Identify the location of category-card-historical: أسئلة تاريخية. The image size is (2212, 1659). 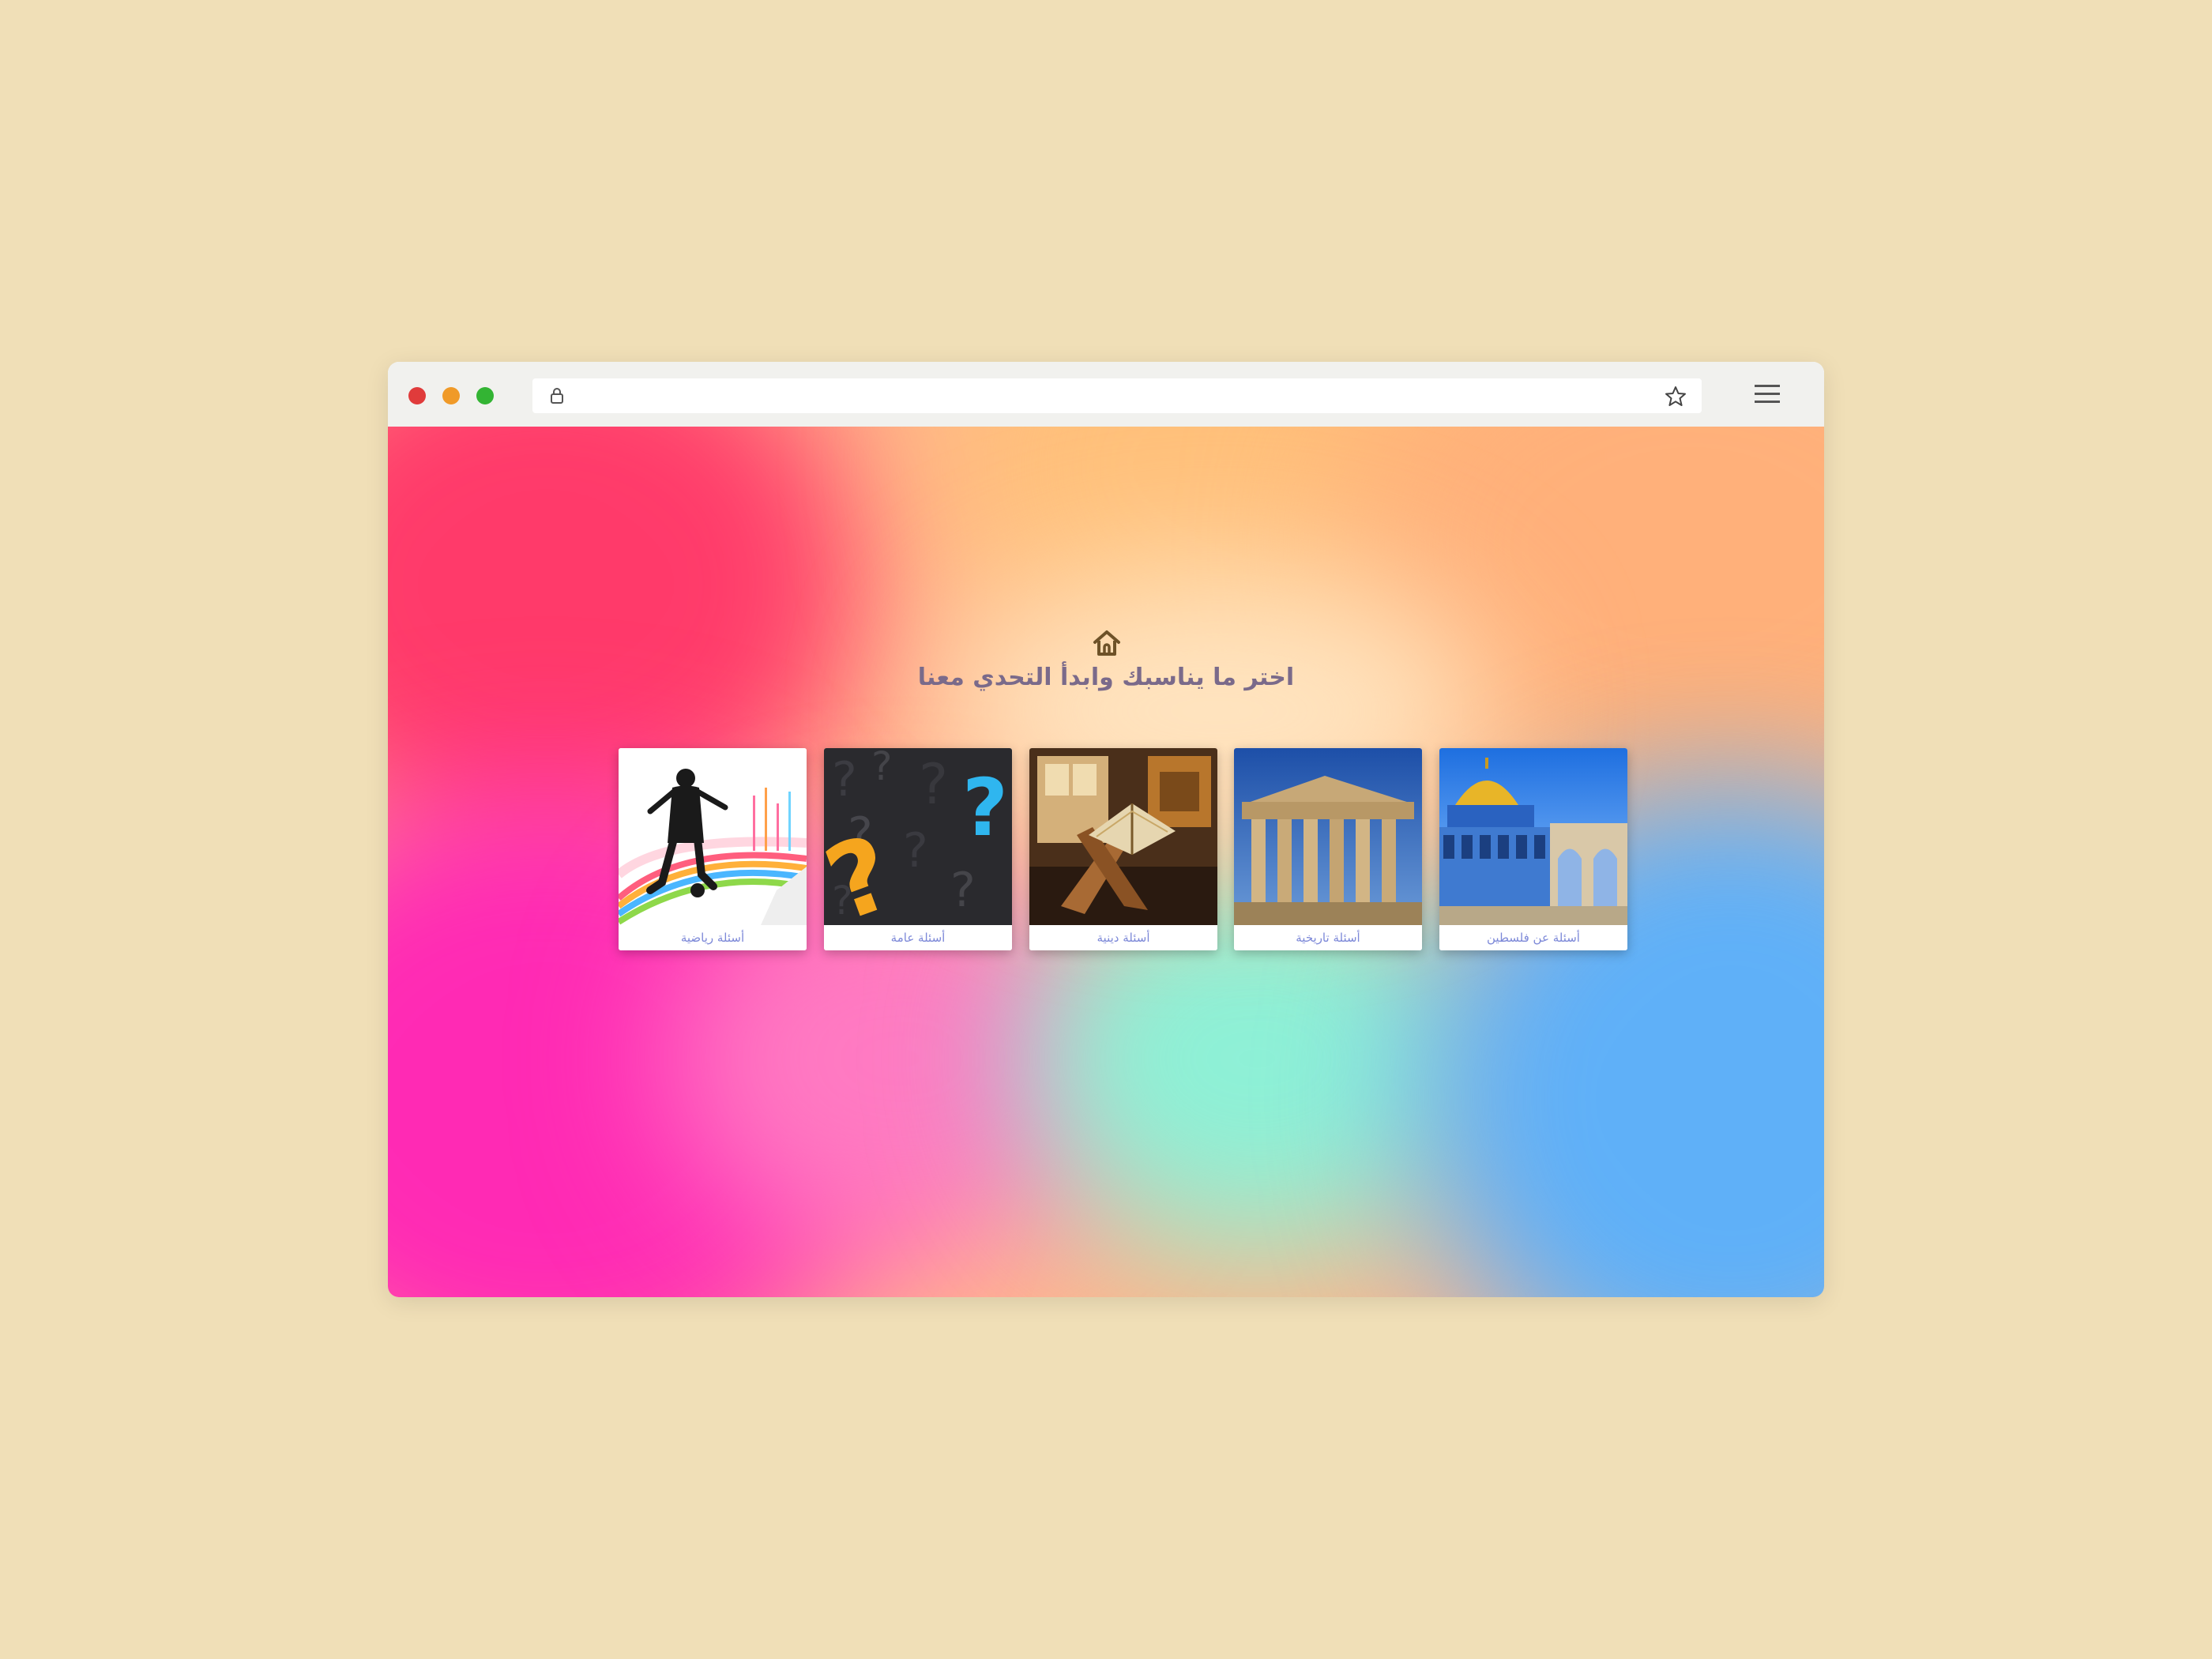
(1328, 849).